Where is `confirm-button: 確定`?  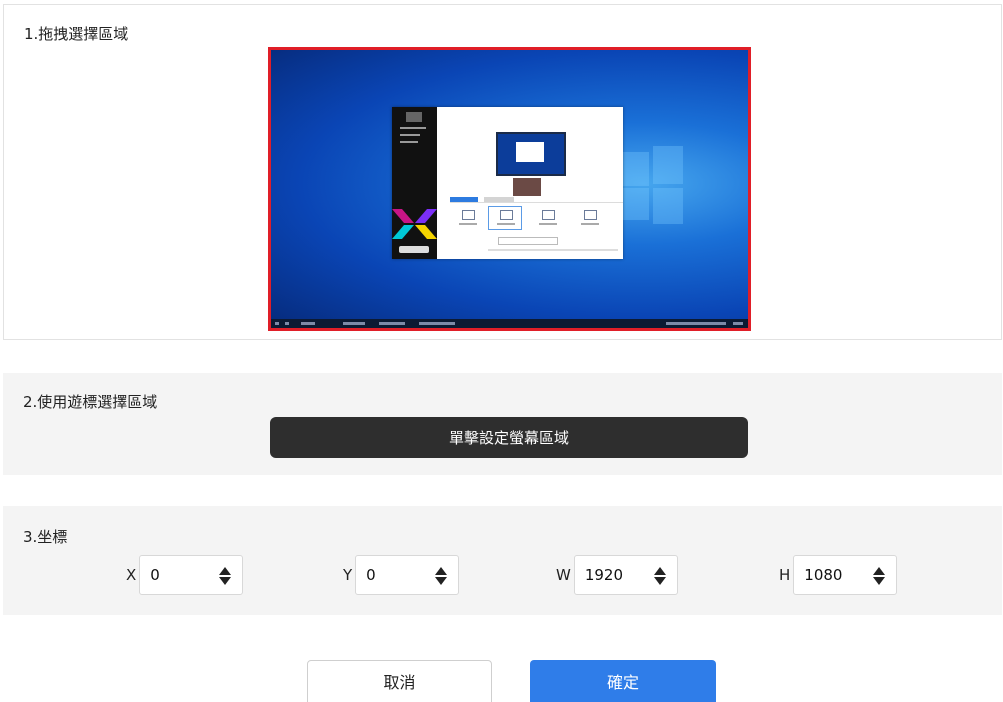 confirm-button: 確定 is located at coordinates (623, 681).